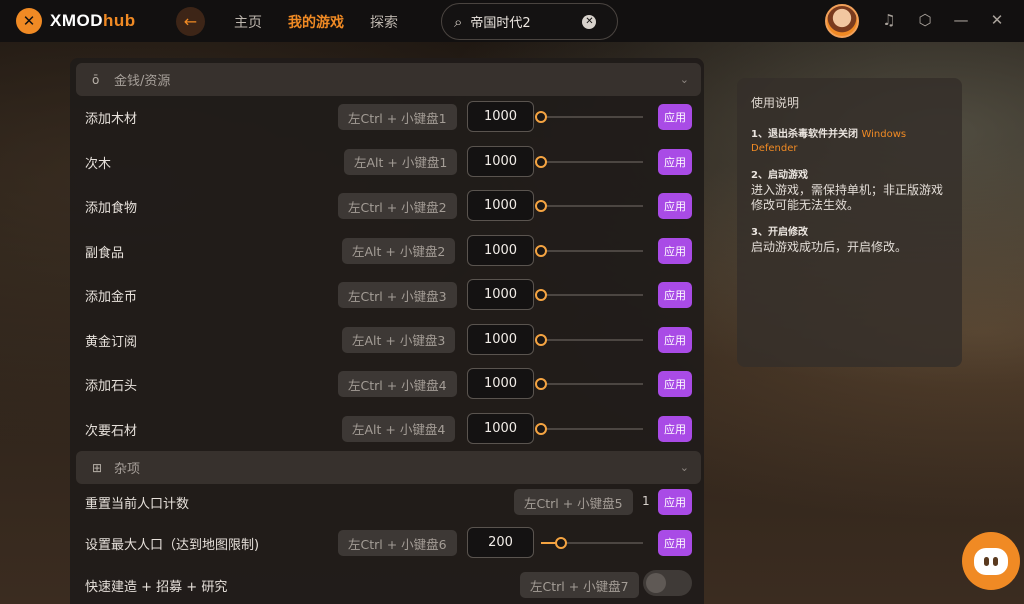  What do you see at coordinates (98, 164) in the screenshot?
I see `cheat-label: 次木` at bounding box center [98, 164].